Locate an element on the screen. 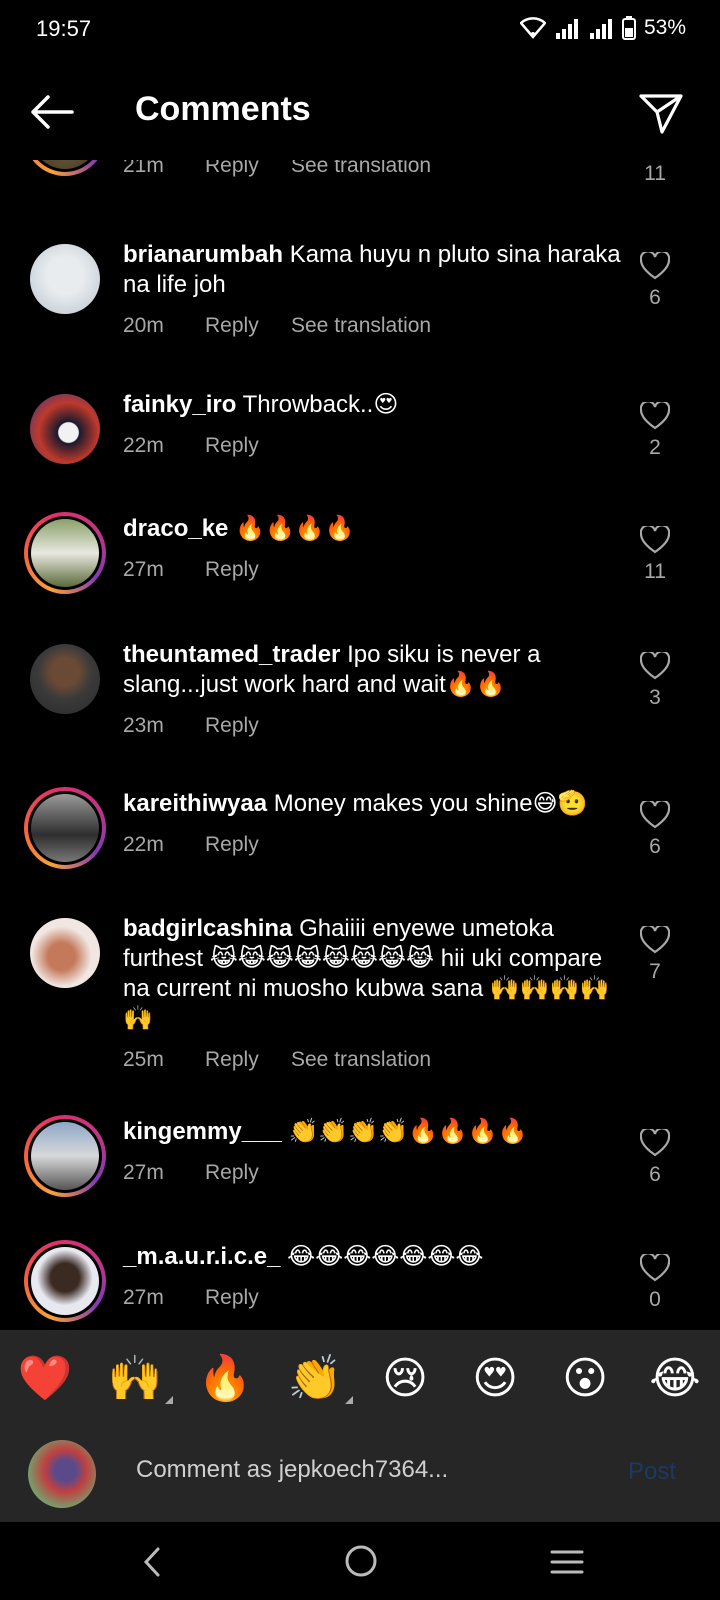  like-control: 3 is located at coordinates (655, 681).